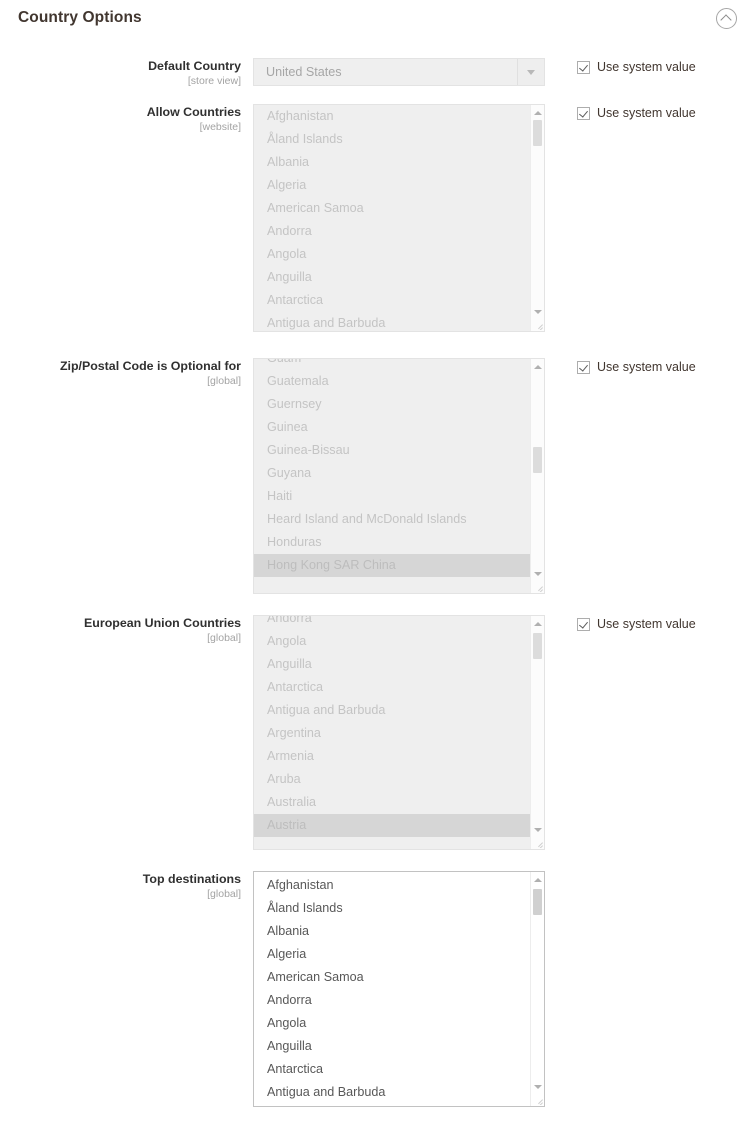  I want to click on use-system-value-zip-optional: Use system value, so click(636, 367).